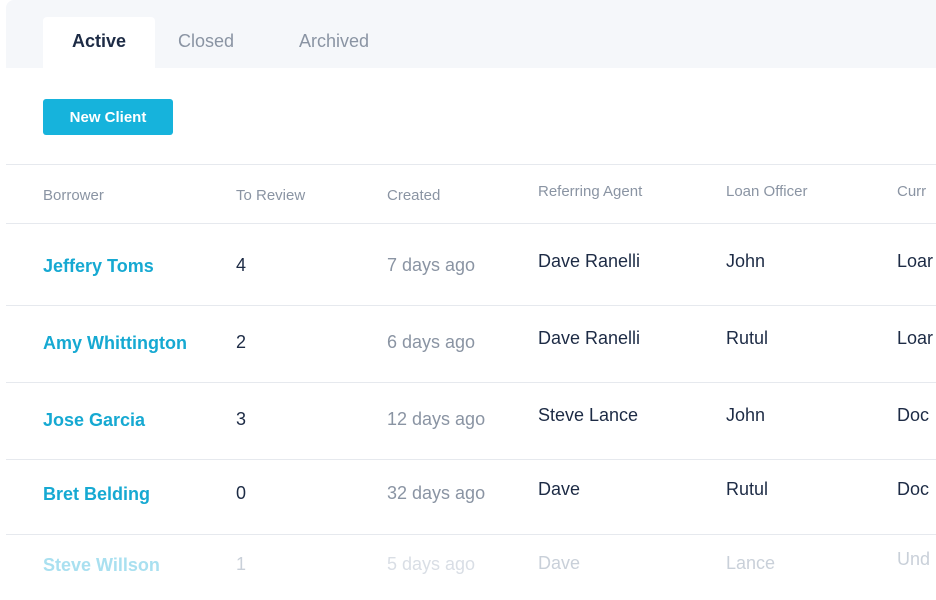  Describe the element at coordinates (431, 564) in the screenshot. I see `created-date: 5 days ago` at that location.